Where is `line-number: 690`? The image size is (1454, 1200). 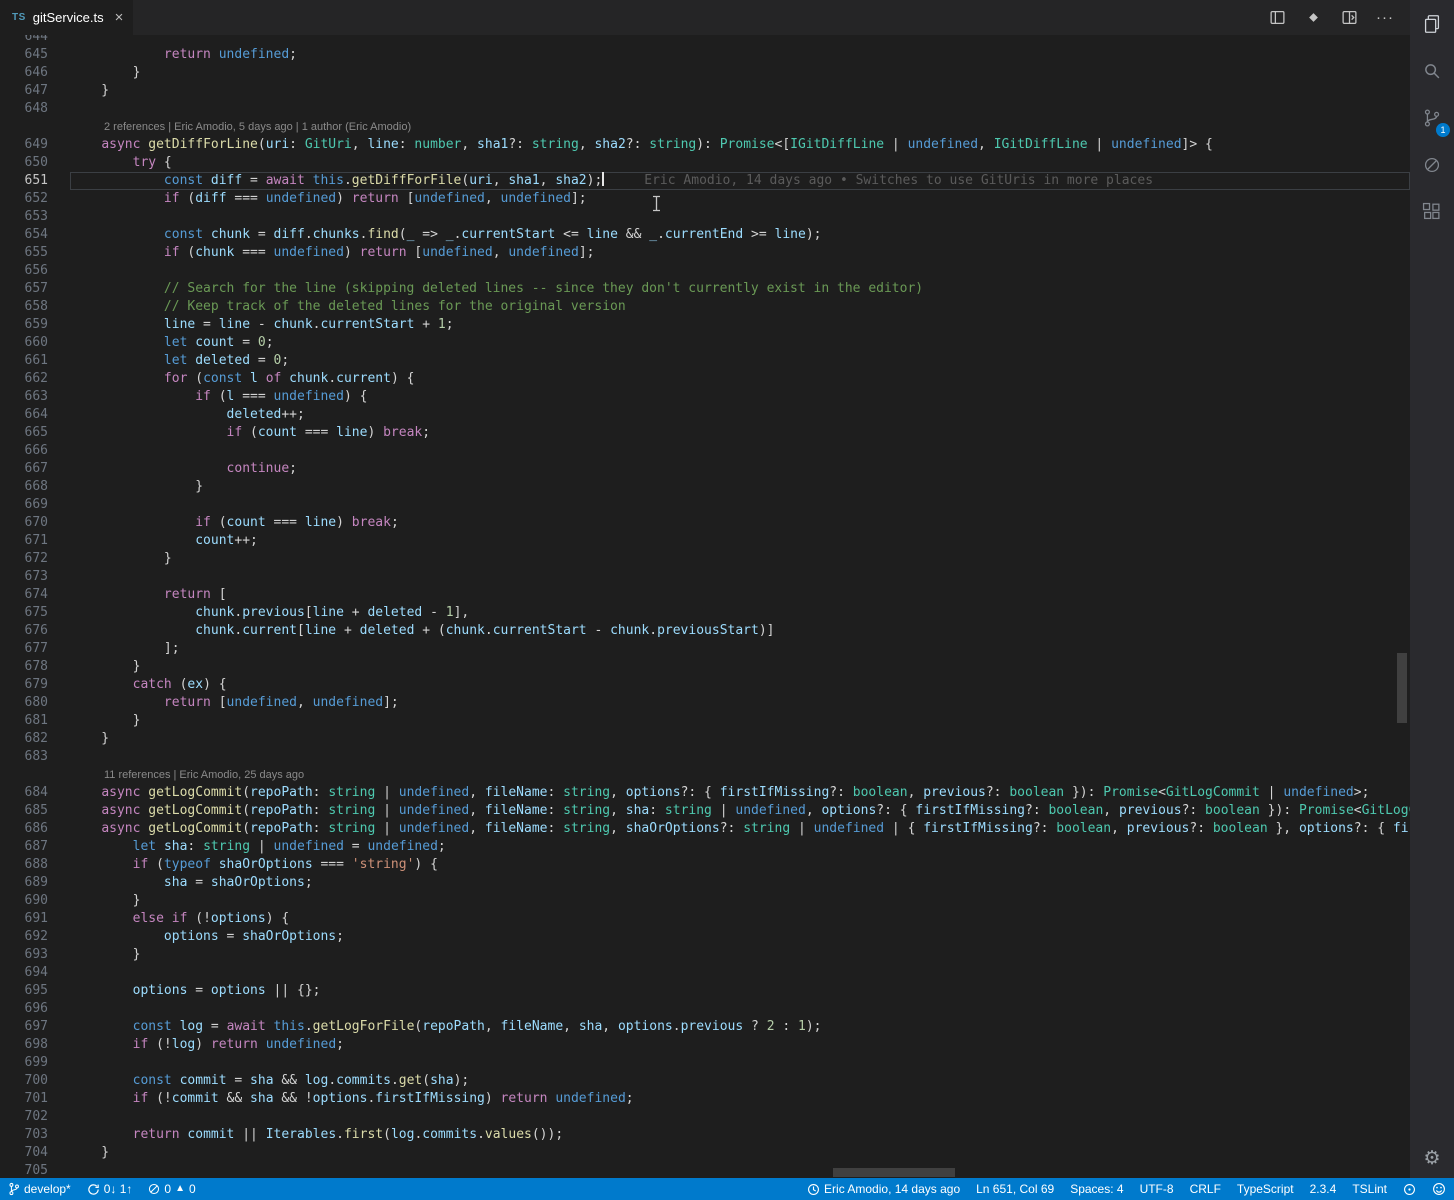
line-number: 690 is located at coordinates (35, 901).